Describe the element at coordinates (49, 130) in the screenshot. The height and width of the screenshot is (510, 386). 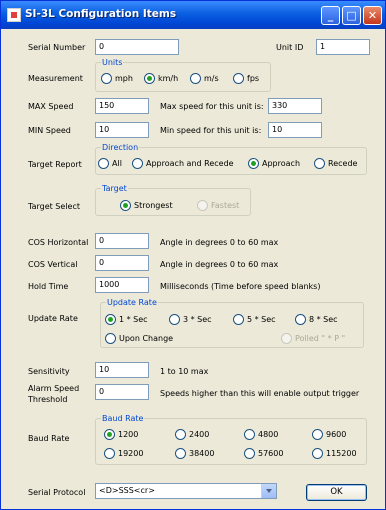
I see `min-speed-label: MIN Speed` at that location.